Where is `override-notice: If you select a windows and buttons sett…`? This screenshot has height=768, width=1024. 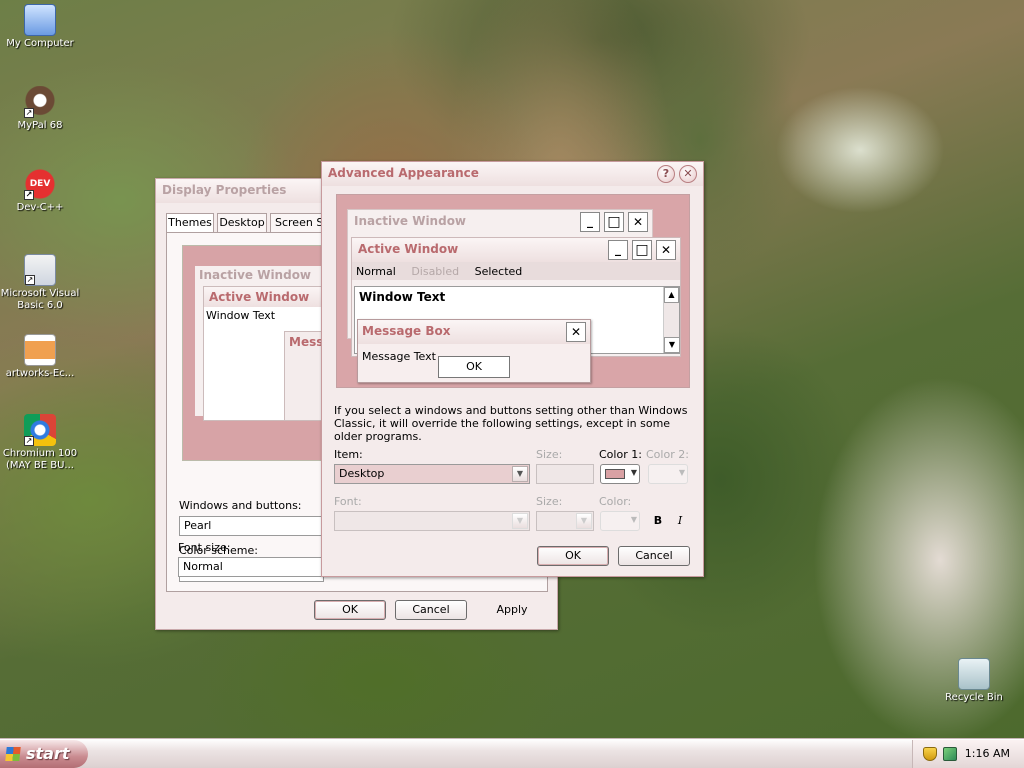 override-notice: If you select a windows and buttons sett… is located at coordinates (511, 423).